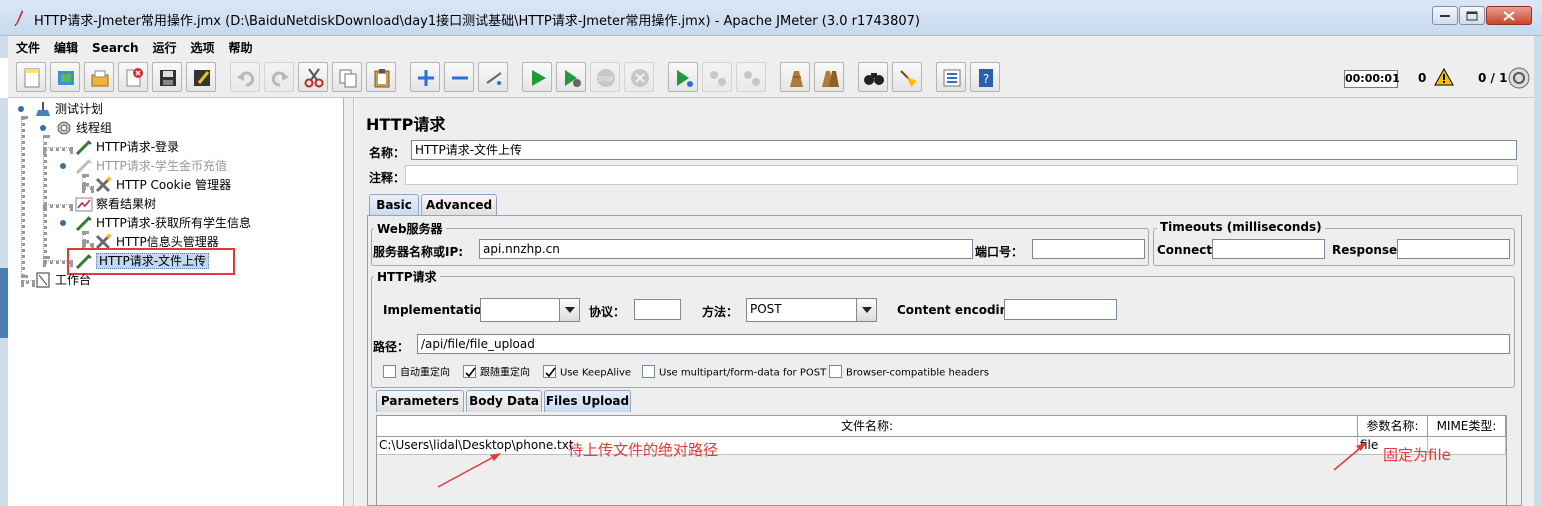 Image resolution: width=1542 pixels, height=506 pixels. I want to click on column-header-file: 文件名称:, so click(867, 426).